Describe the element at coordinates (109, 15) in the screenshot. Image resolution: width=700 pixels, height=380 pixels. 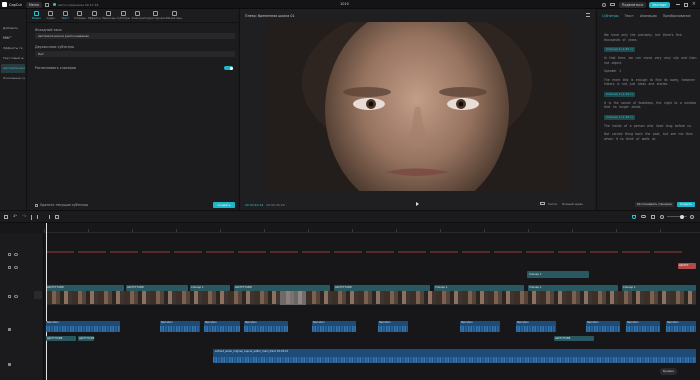
I see `tab-transitions: Переходы` at that location.